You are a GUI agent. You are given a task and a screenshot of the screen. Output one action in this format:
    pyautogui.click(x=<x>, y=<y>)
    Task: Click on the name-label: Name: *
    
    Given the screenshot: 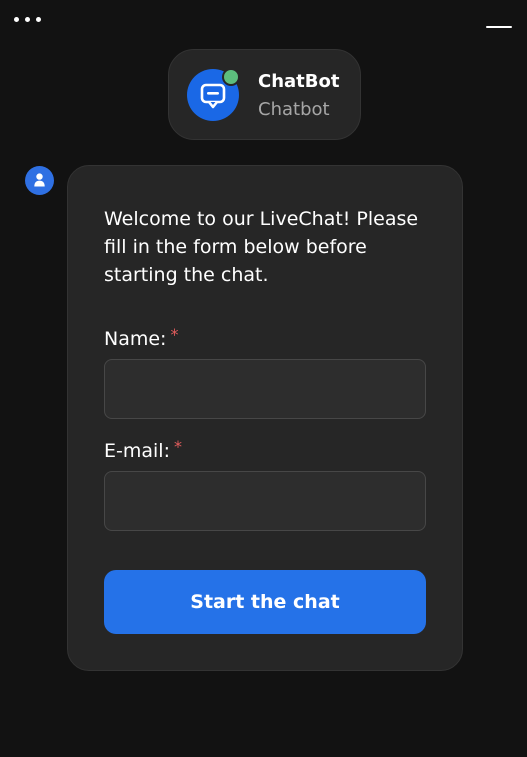 What is the action you would take?
    pyautogui.click(x=141, y=337)
    